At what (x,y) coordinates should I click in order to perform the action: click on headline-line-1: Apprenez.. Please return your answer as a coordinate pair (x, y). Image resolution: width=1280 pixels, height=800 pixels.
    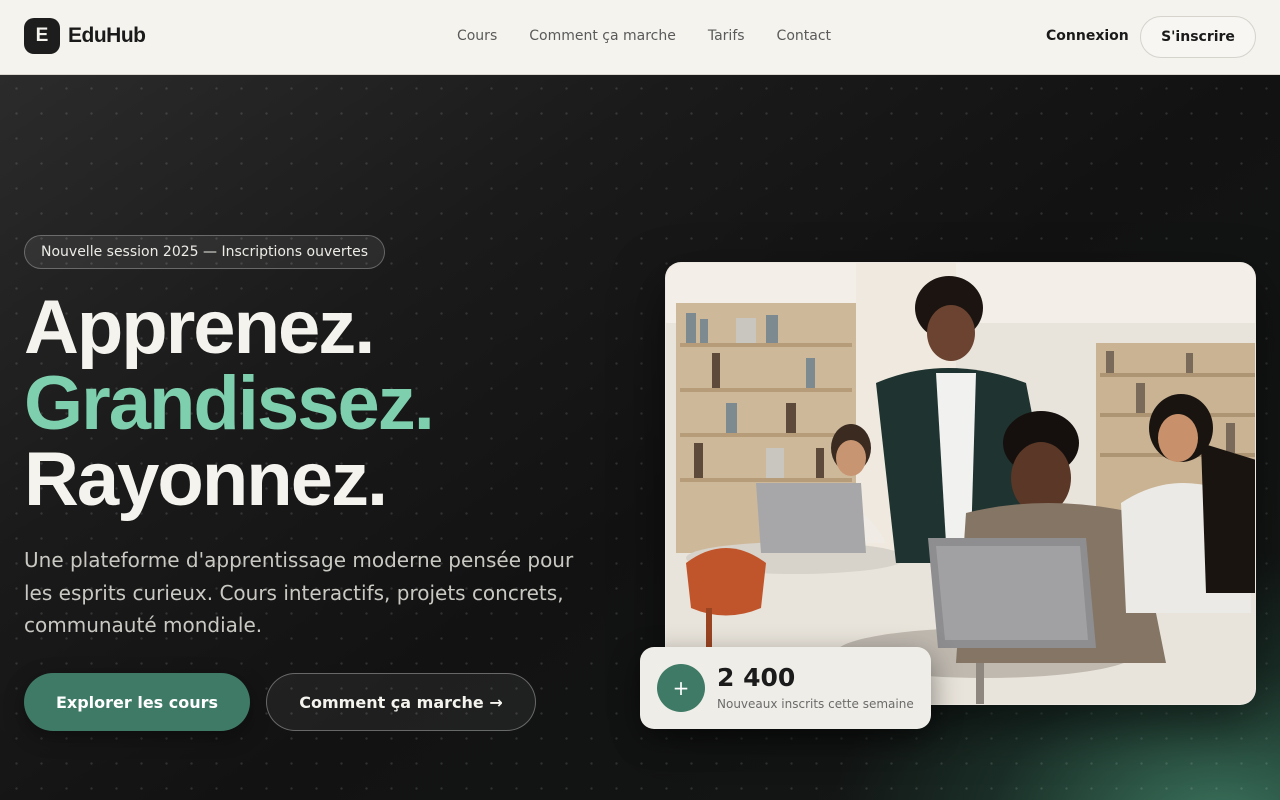
    Looking at the image, I should click on (199, 327).